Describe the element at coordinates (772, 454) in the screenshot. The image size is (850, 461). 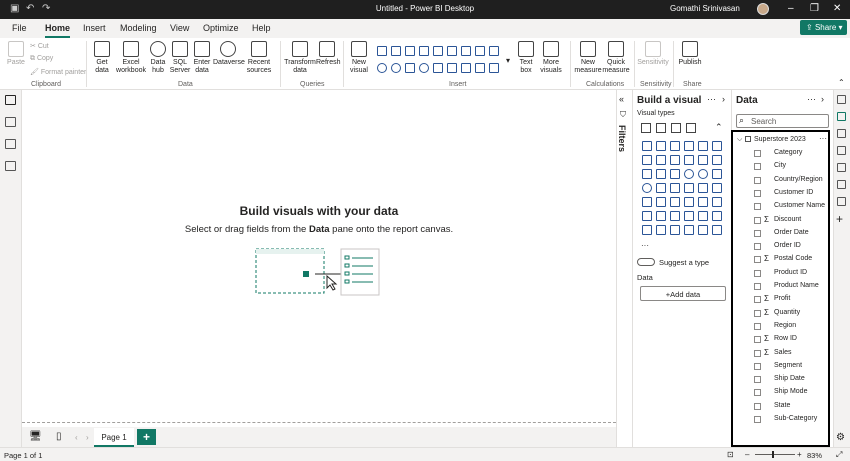
I see `zoom-thumb` at that location.